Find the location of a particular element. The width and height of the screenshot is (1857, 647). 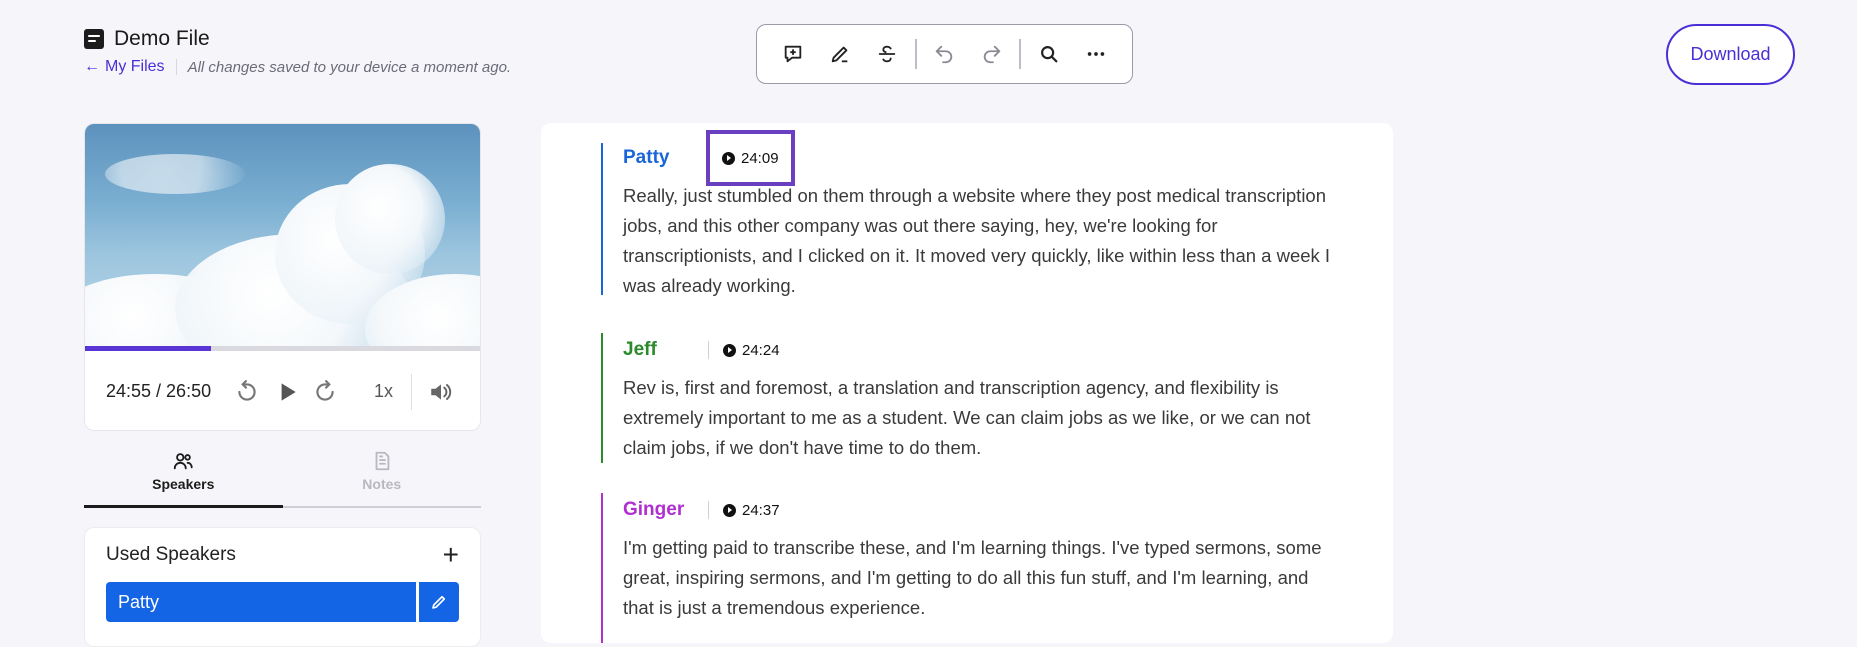

undo-icon is located at coordinates (944, 54).